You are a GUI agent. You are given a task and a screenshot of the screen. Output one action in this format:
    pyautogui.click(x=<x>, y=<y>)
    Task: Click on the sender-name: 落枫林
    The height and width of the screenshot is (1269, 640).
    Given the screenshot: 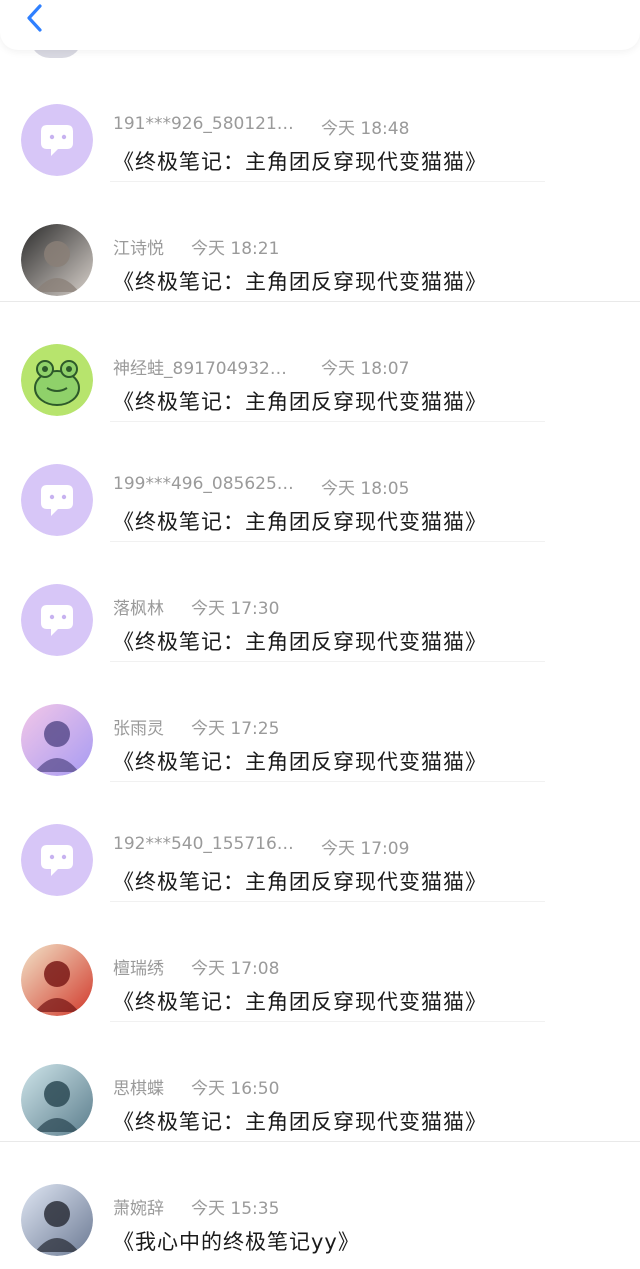 What is the action you would take?
    pyautogui.click(x=138, y=606)
    